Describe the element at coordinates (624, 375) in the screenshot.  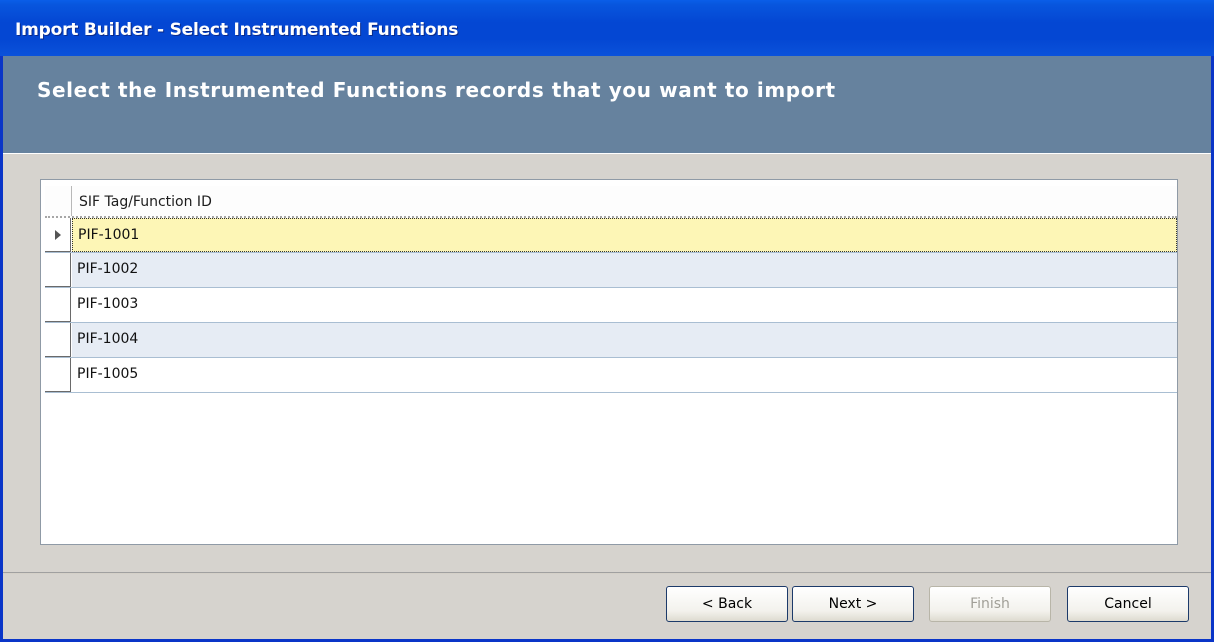
I see `cell-sif-tag: PIF-1005` at that location.